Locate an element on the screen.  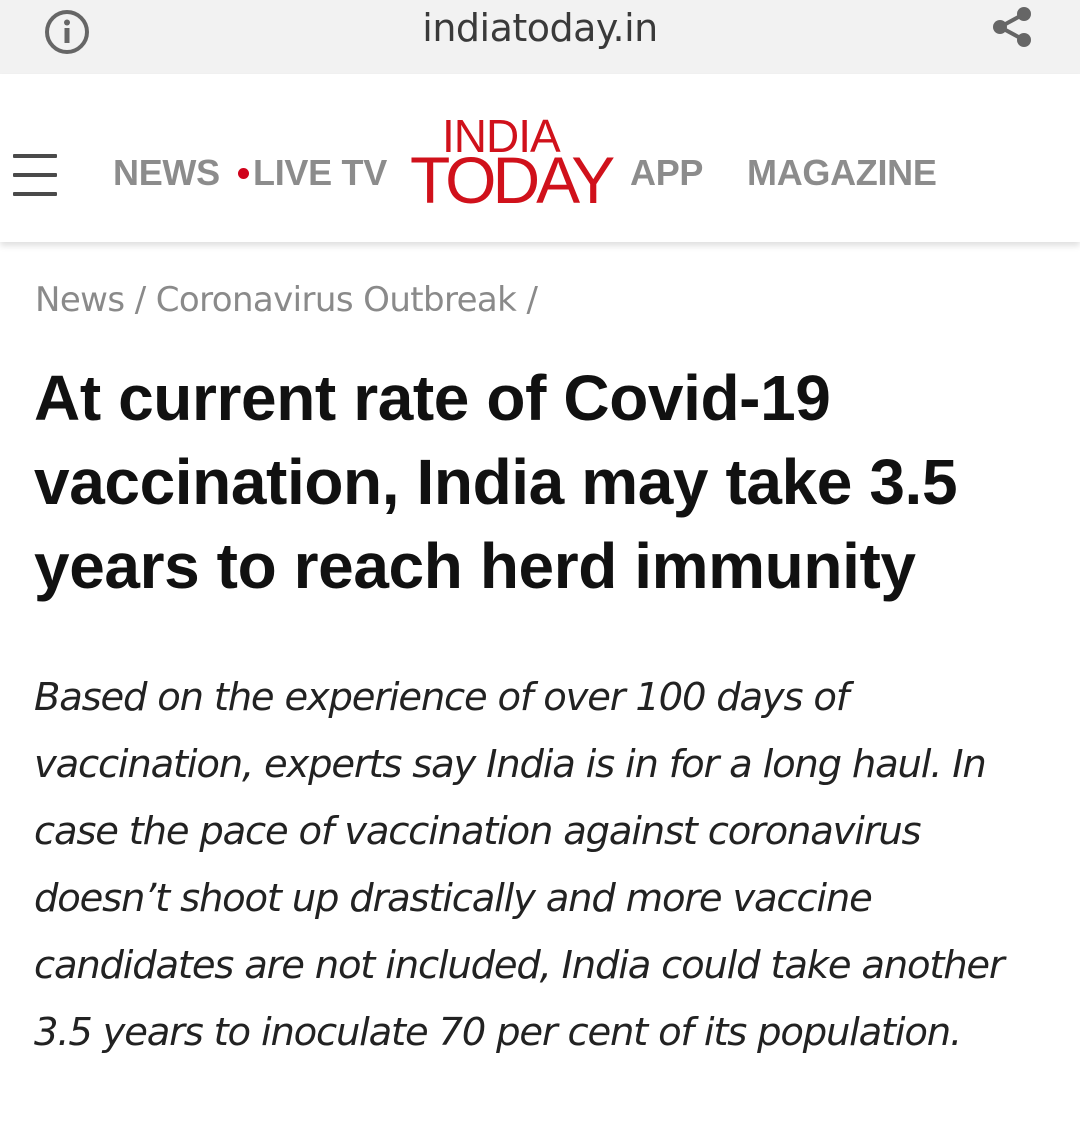
nav-item-magazine: MAGAZINE is located at coordinates (842, 173).